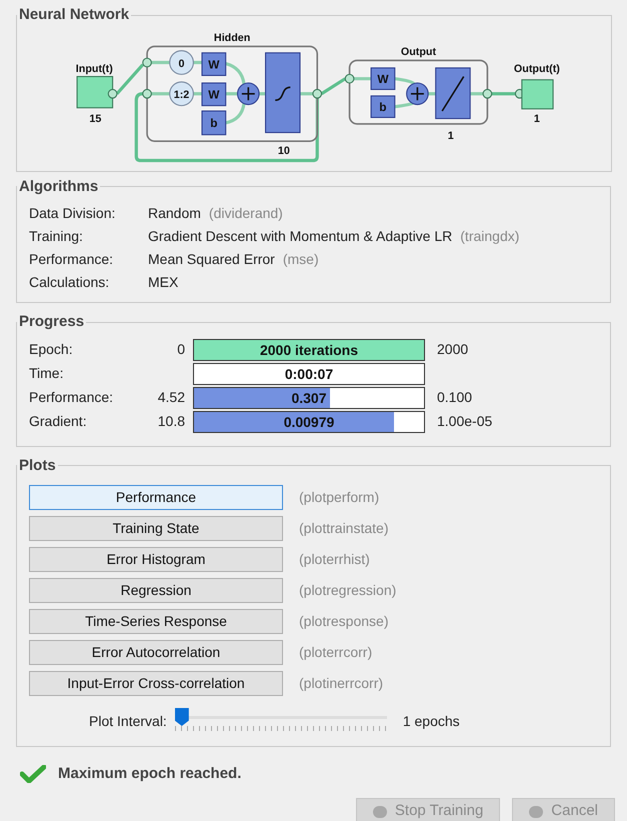 The height and width of the screenshot is (821, 627). What do you see at coordinates (150, 774) in the screenshot?
I see `status-message: Maximum epoch reached.` at bounding box center [150, 774].